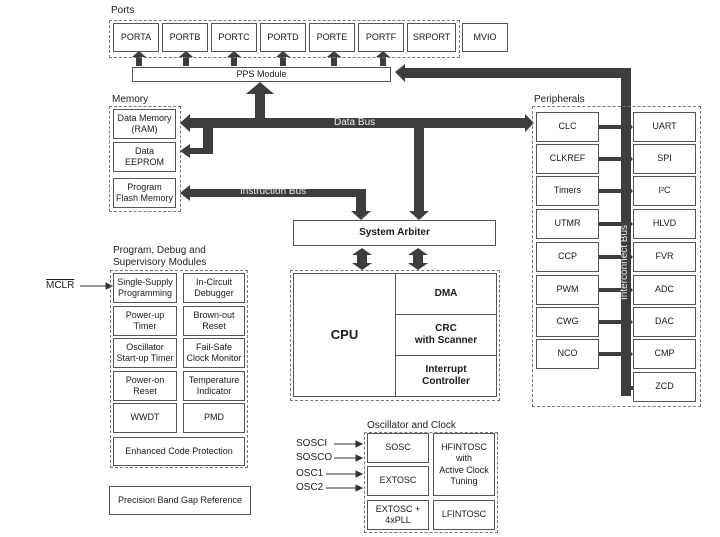 The image size is (720, 537). Describe the element at coordinates (196, 142) in the screenshot. I see `databus-to-eeprom` at that location.